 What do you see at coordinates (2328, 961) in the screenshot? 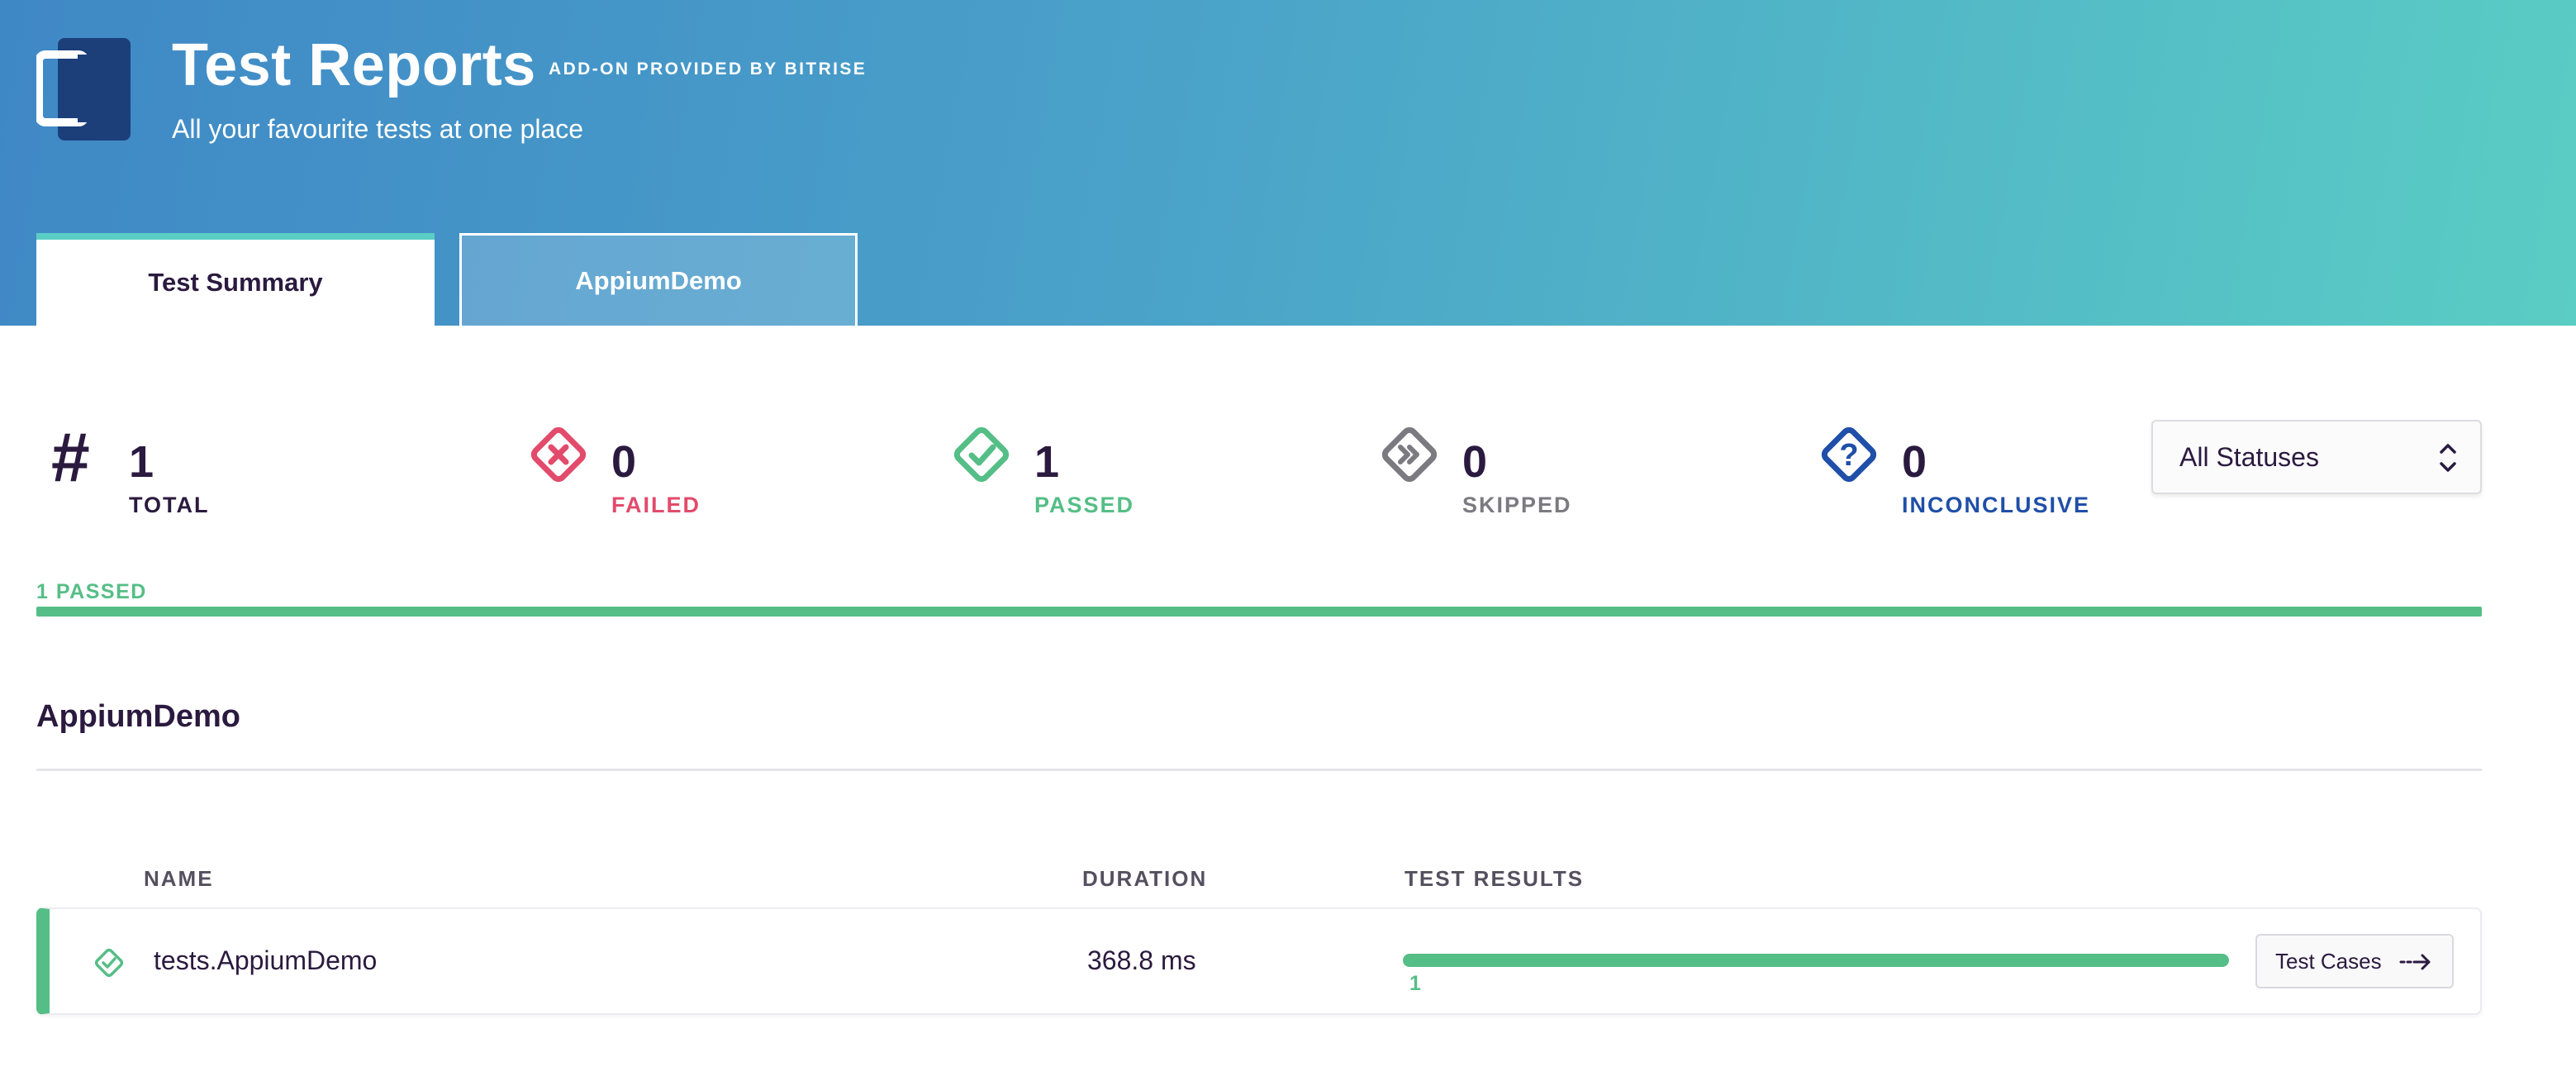
I see `test-cases-button-label: Test Cases` at bounding box center [2328, 961].